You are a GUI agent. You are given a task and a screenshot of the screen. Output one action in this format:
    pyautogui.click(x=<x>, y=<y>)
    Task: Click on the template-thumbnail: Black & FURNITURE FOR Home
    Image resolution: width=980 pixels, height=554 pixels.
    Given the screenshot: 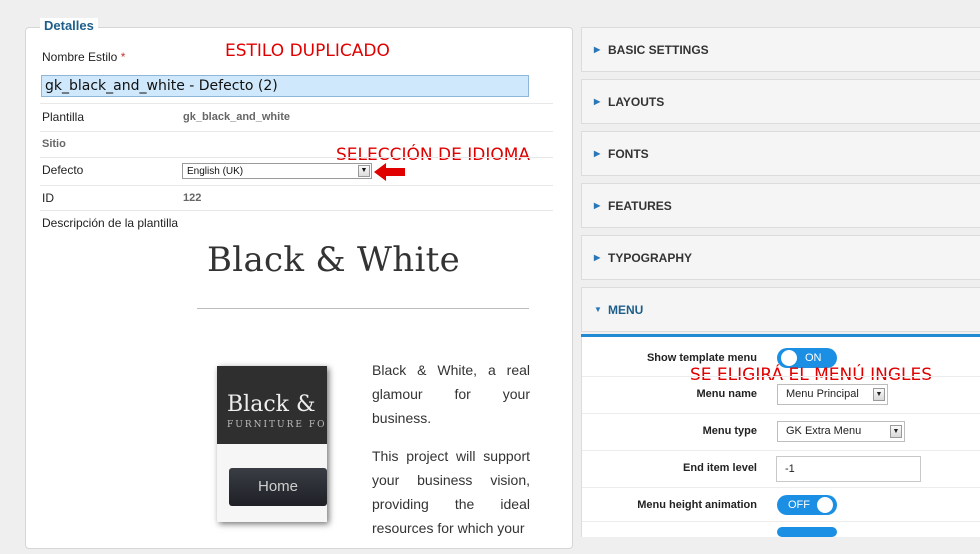 What is the action you would take?
    pyautogui.click(x=272, y=444)
    